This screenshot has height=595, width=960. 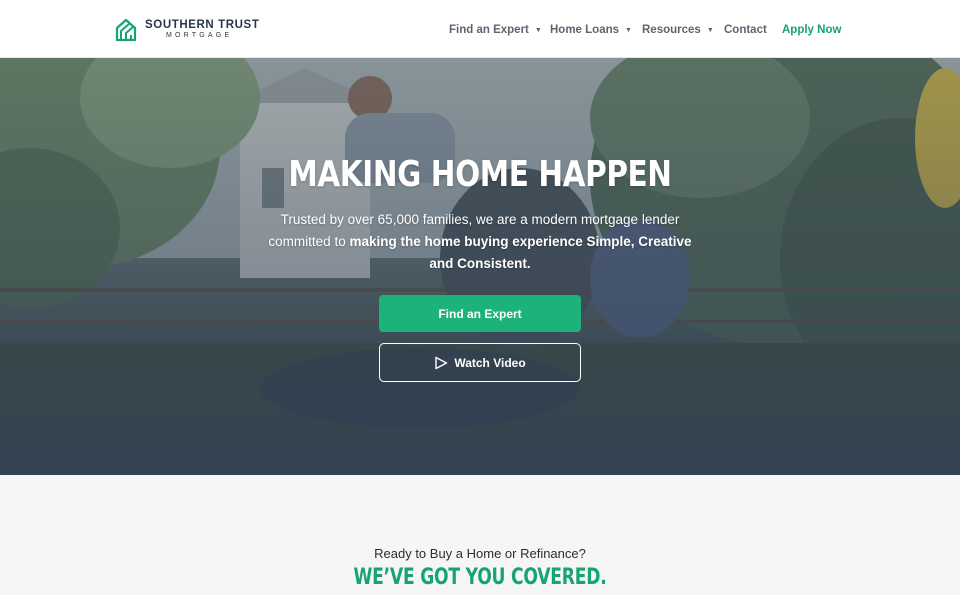 I want to click on find-an-expert-button: Find an Expert, so click(x=480, y=313).